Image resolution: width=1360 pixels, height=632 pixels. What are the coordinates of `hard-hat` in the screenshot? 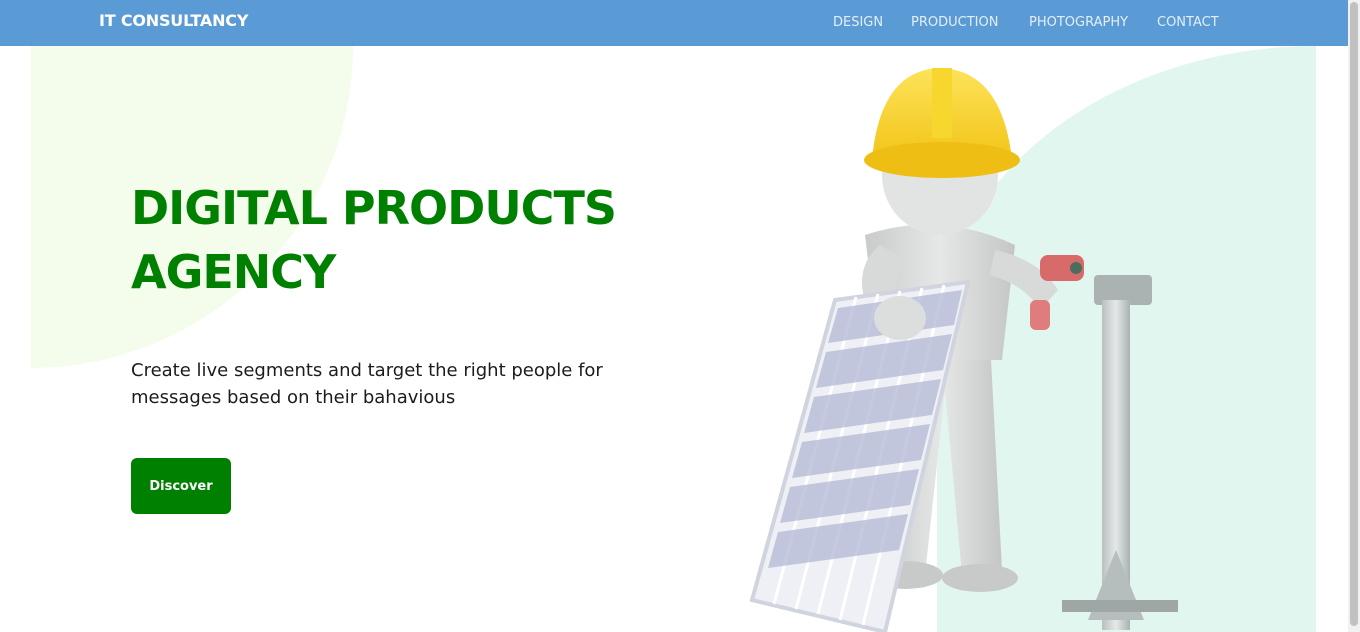 It's located at (942, 123).